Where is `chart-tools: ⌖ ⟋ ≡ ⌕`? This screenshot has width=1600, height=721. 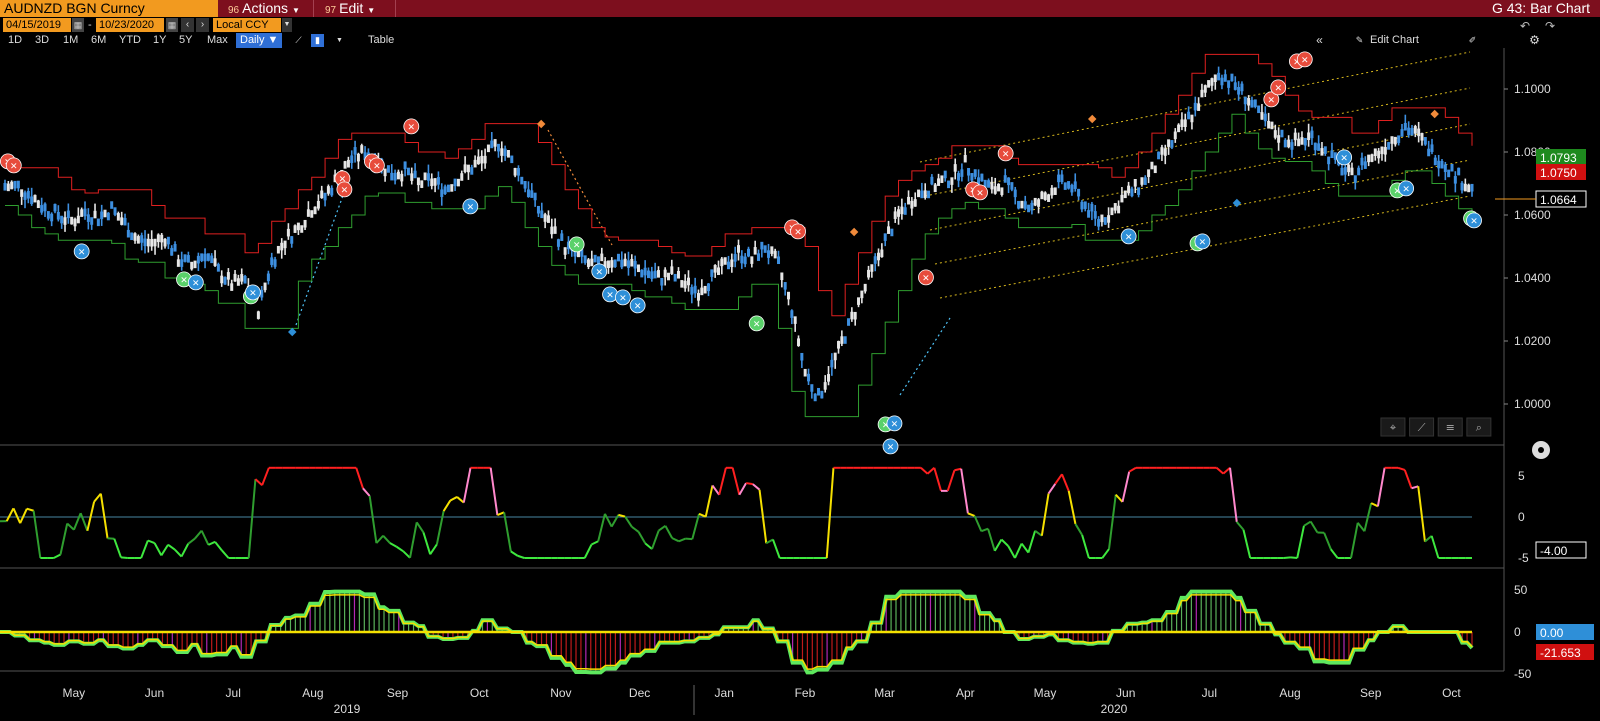 chart-tools: ⌖ ⟋ ≡ ⌕ is located at coordinates (1465, 438).